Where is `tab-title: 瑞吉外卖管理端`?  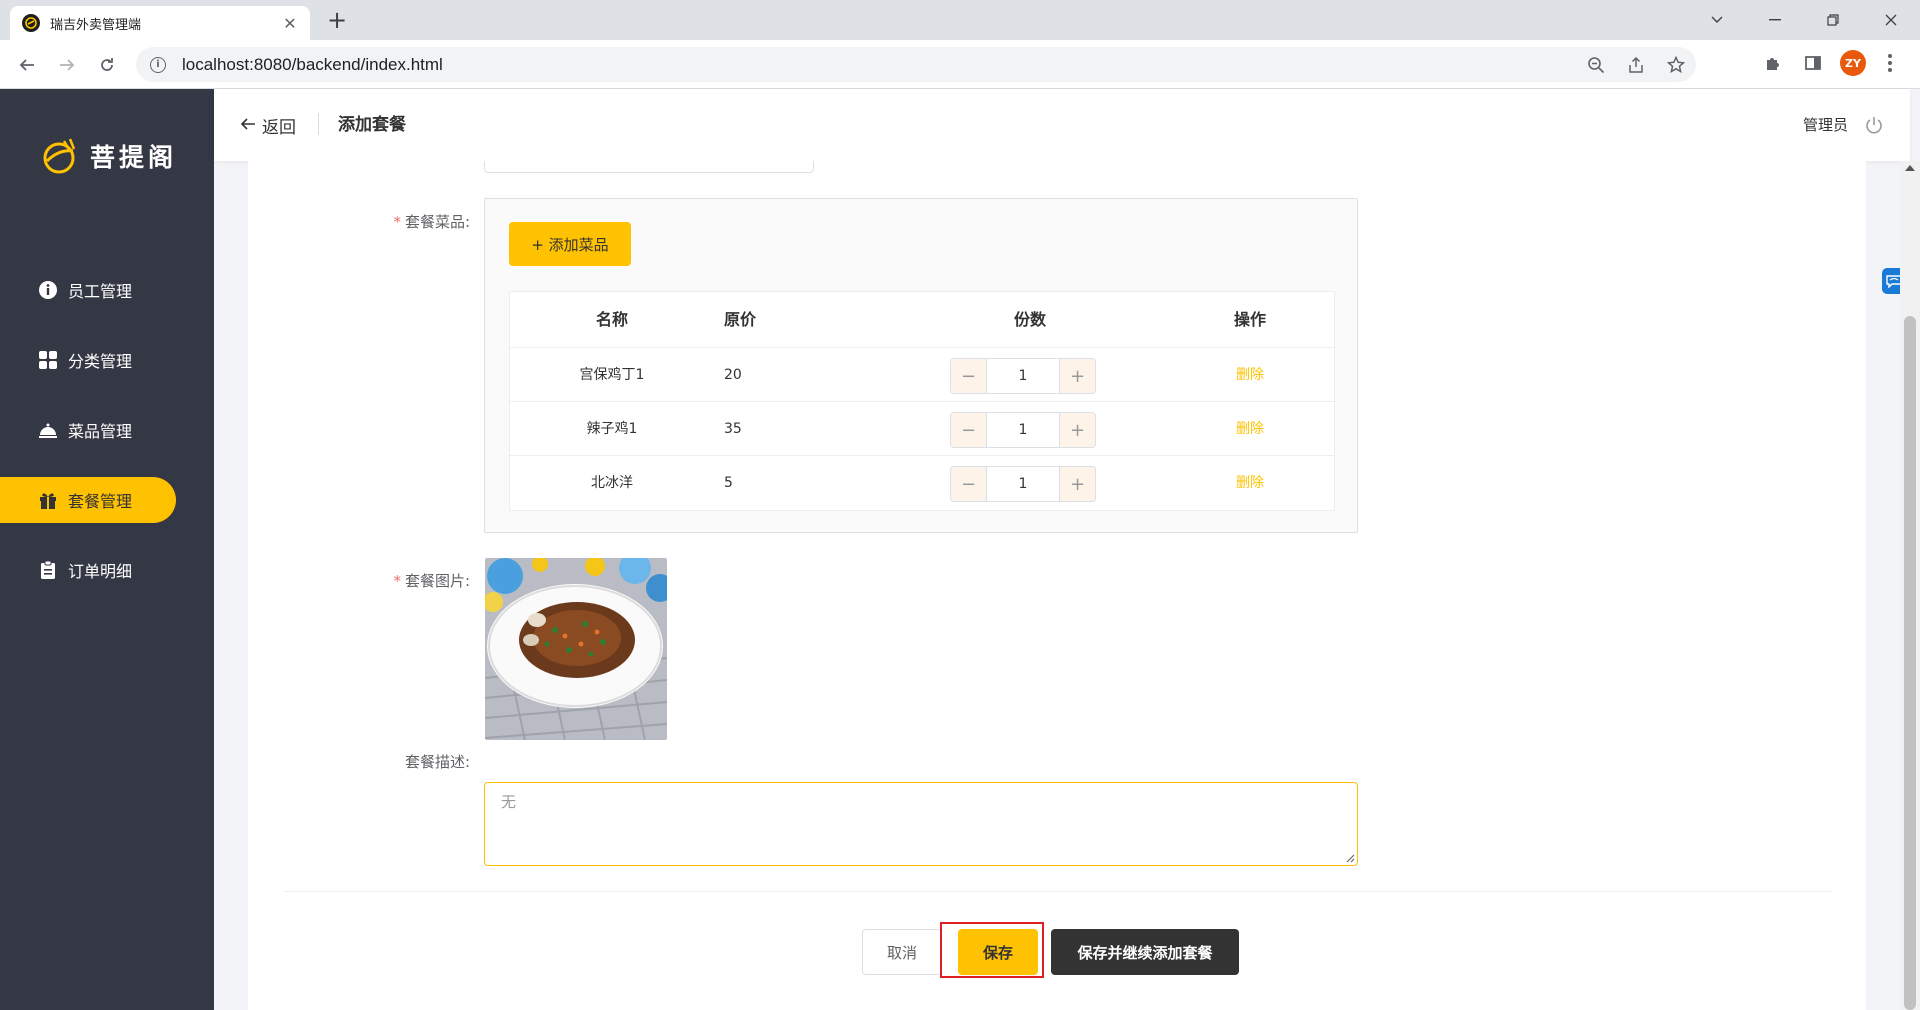
tab-title: 瑞吉外卖管理端 is located at coordinates (96, 25).